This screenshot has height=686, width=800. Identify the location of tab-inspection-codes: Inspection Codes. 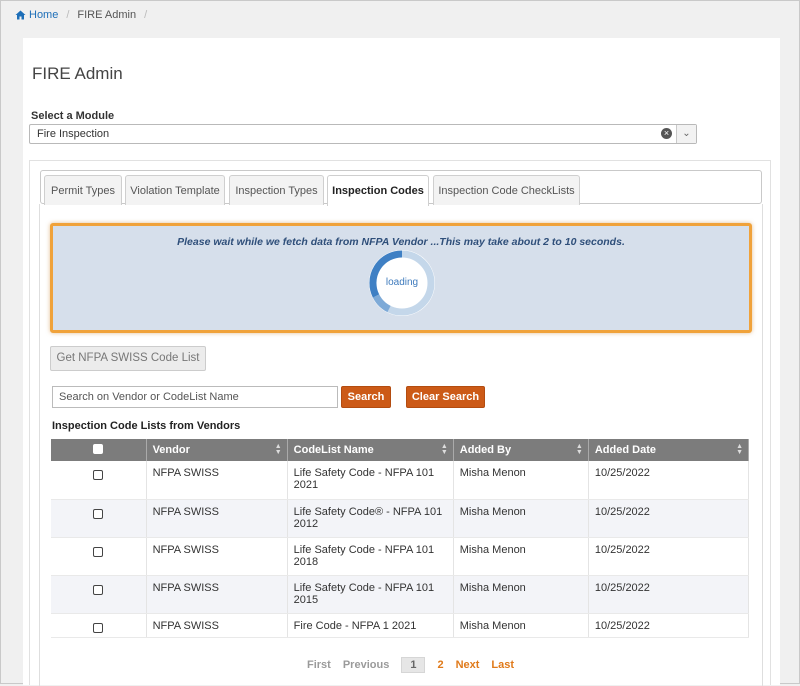
(378, 190).